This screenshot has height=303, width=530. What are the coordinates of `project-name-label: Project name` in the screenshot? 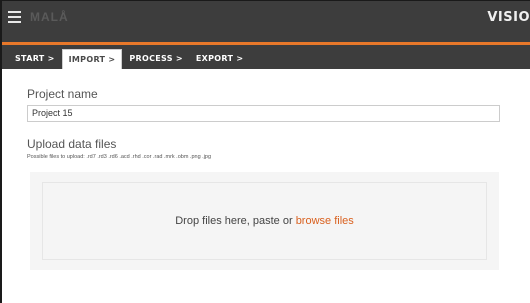 It's located at (62, 94).